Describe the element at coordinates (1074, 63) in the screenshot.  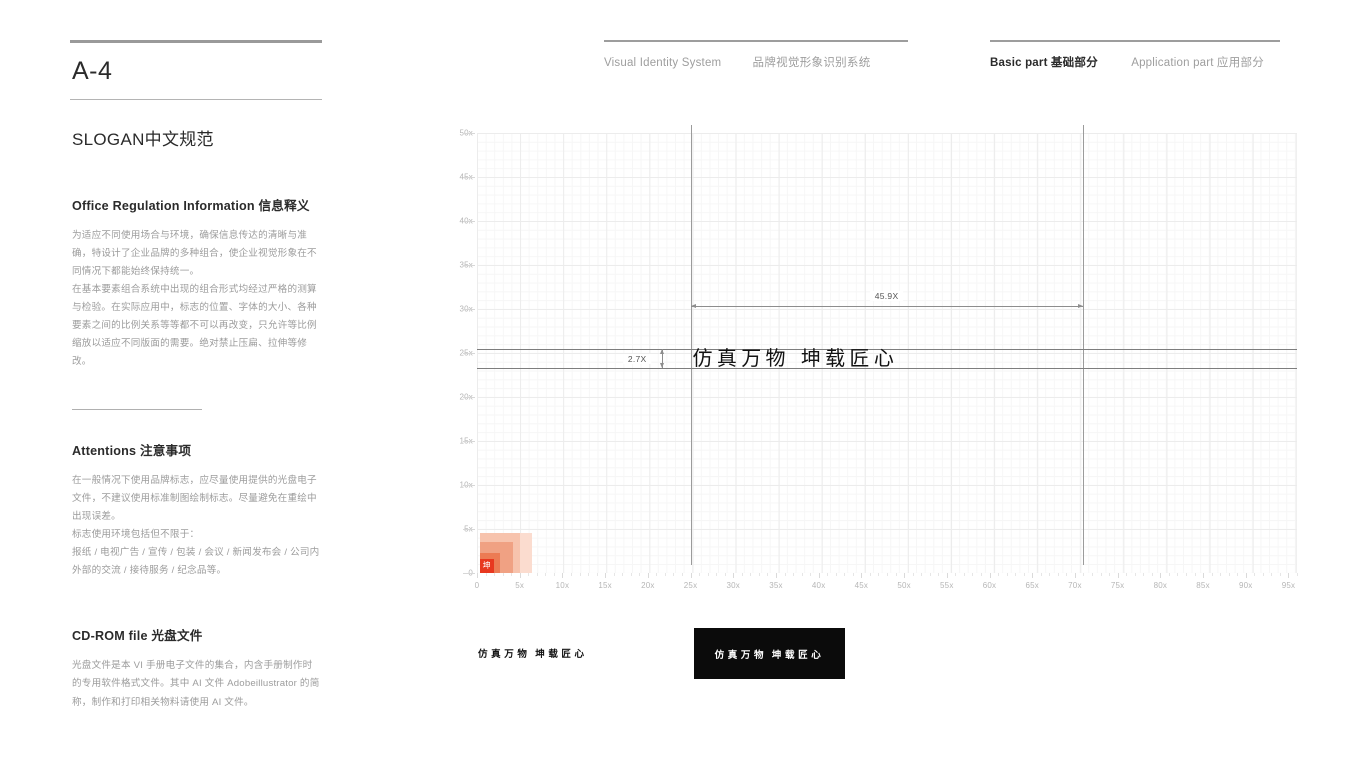
I see `tab-basic-part-cn: 基础部分` at that location.